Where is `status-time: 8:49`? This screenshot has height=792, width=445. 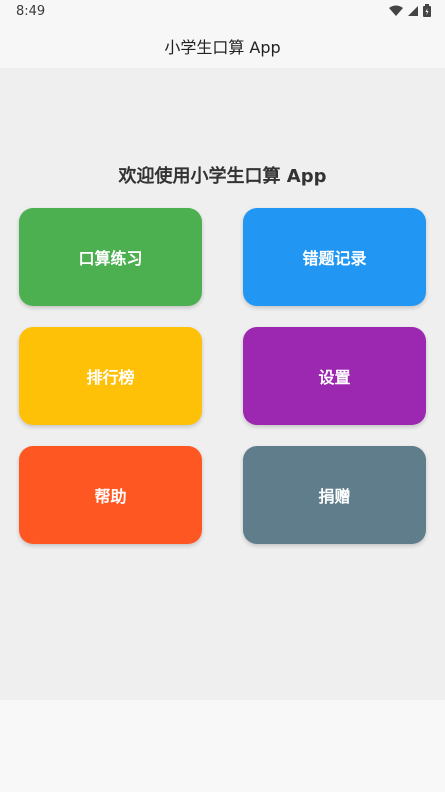 status-time: 8:49 is located at coordinates (31, 11).